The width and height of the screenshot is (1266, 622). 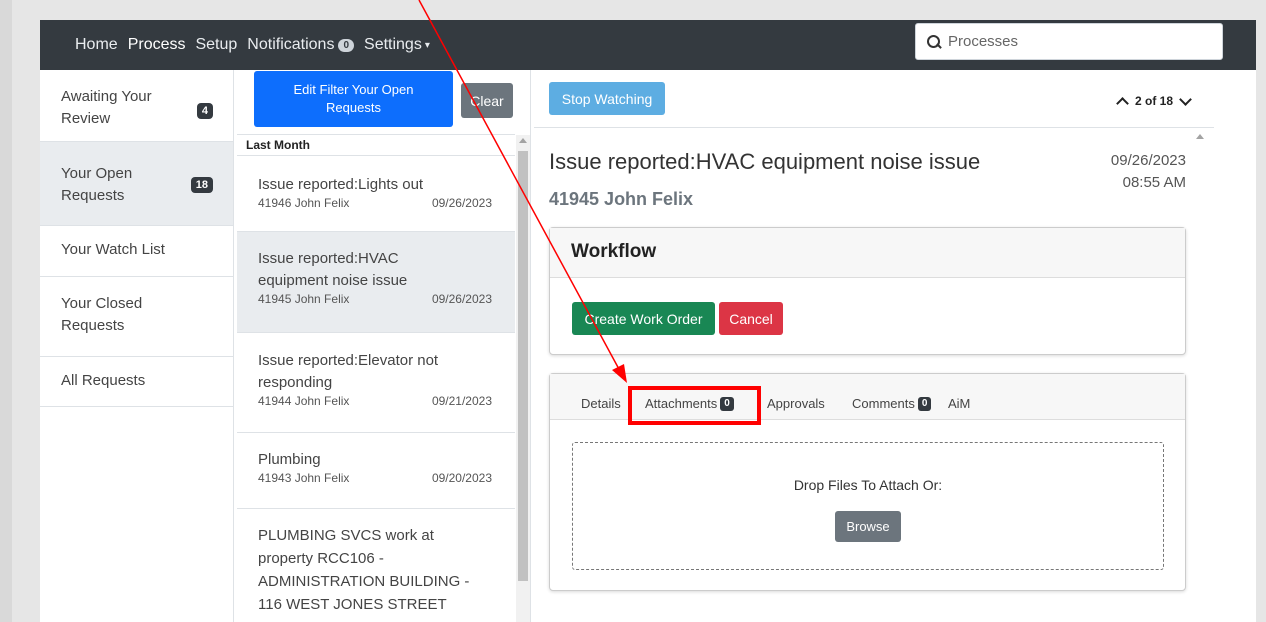 I want to click on annotation-arrow-head, so click(x=619, y=373).